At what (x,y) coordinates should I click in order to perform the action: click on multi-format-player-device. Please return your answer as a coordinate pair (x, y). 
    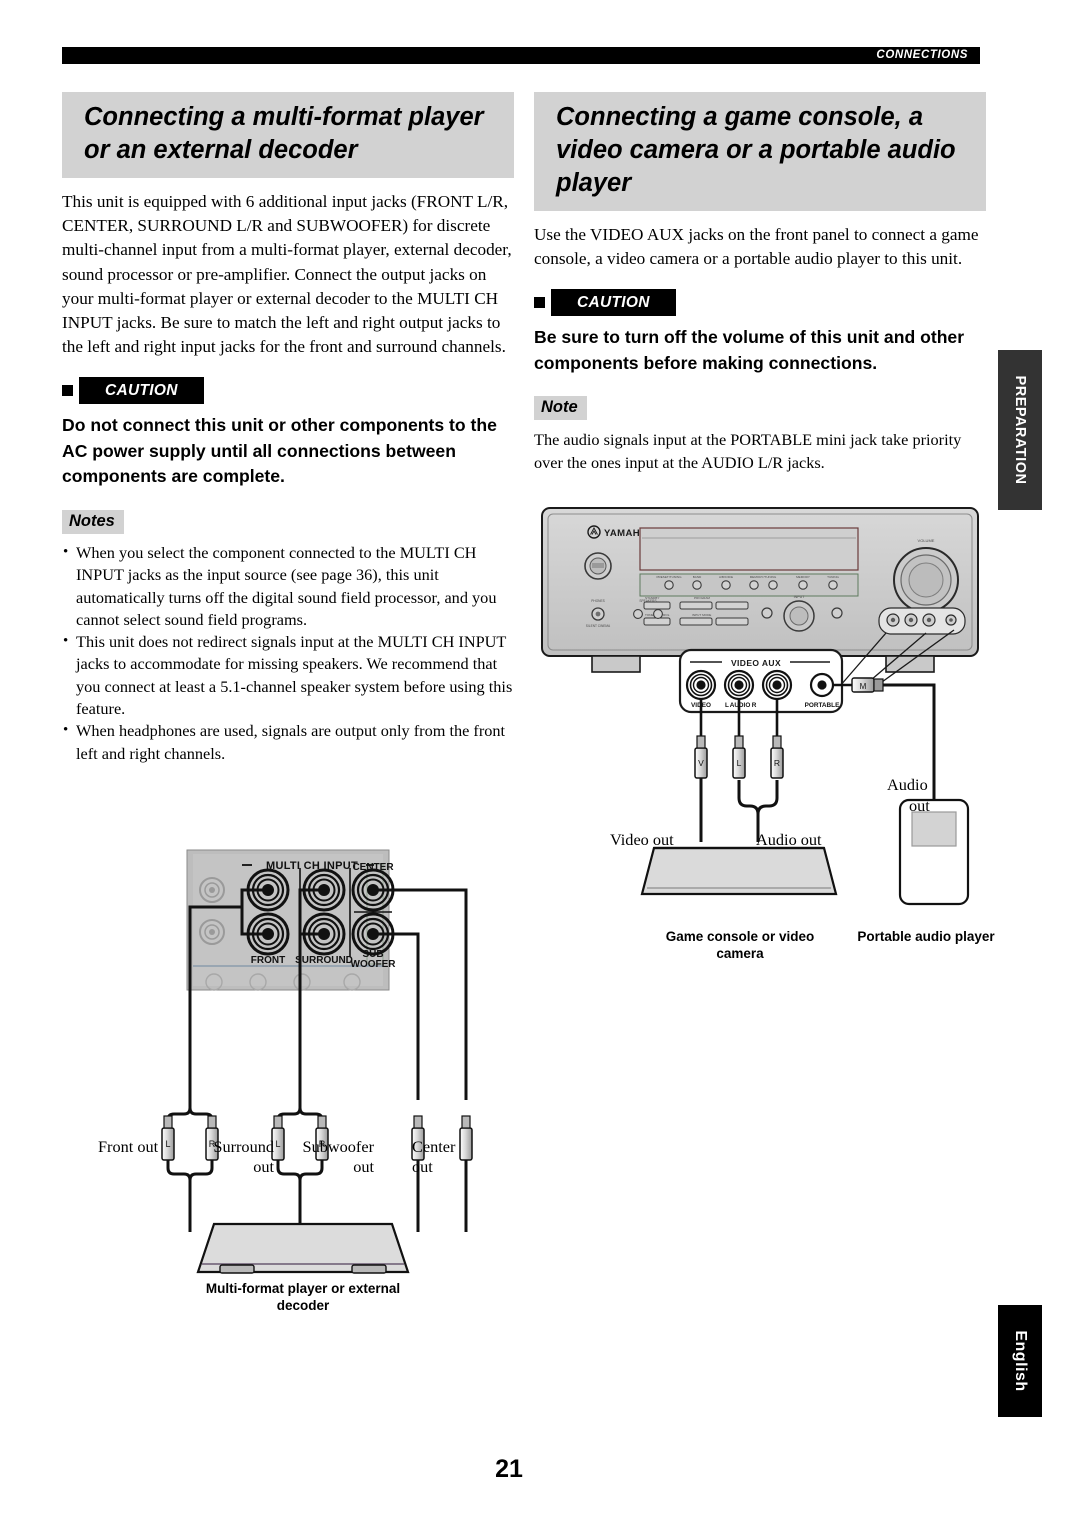
    Looking at the image, I should click on (303, 1248).